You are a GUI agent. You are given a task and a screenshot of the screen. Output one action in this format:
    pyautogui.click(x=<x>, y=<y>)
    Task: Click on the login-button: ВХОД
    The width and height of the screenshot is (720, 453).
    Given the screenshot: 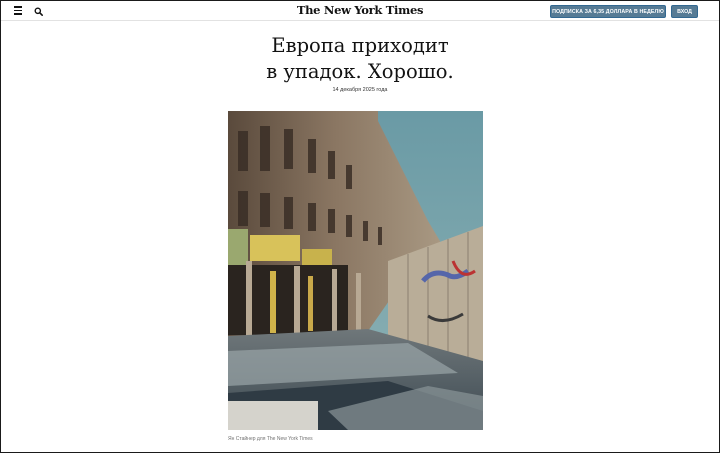 What is the action you would take?
    pyautogui.click(x=684, y=11)
    